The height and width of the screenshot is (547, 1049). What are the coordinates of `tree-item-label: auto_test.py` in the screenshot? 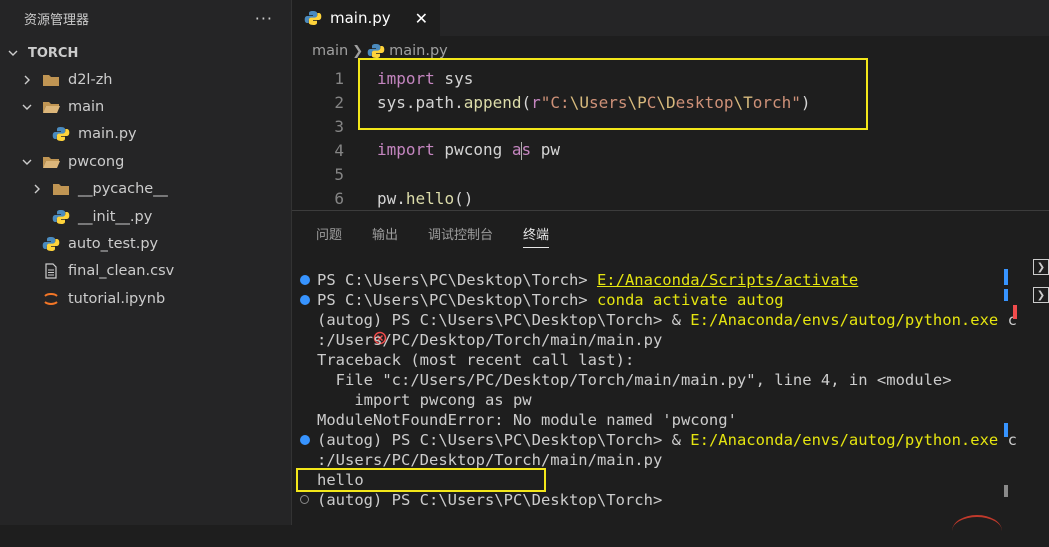 It's located at (113, 244).